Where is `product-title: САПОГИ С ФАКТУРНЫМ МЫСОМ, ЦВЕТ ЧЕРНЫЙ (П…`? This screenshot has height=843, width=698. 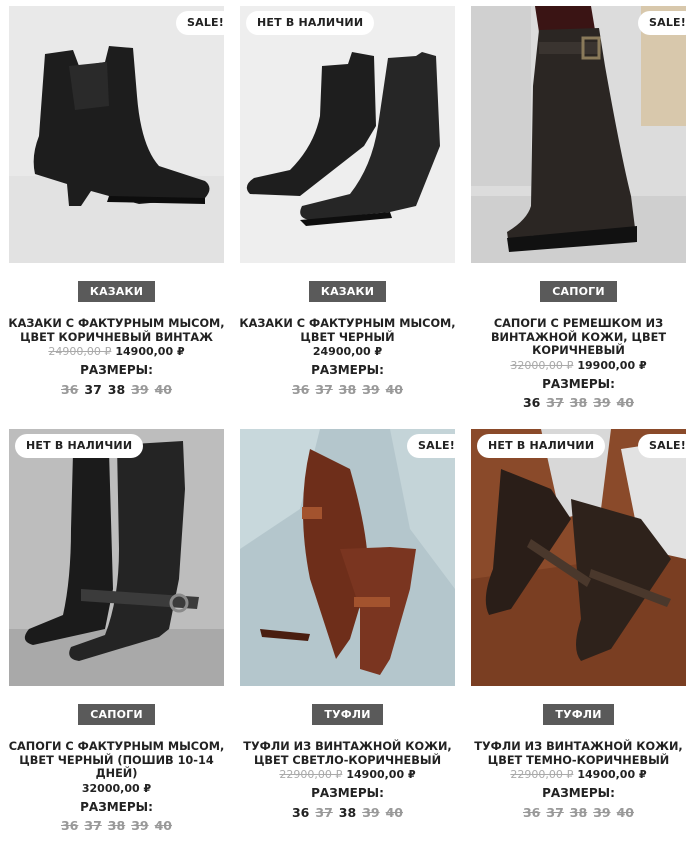
product-title: САПОГИ С ФАКТУРНЫМ МЫСОМ, ЦВЕТ ЧЕРНЫЙ (П… is located at coordinates (117, 760).